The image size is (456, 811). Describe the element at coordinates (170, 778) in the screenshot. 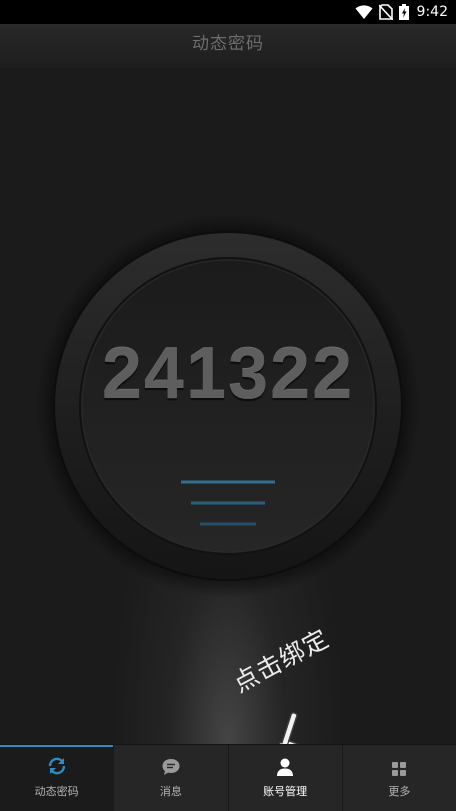

I see `tab-messages: 消息` at that location.